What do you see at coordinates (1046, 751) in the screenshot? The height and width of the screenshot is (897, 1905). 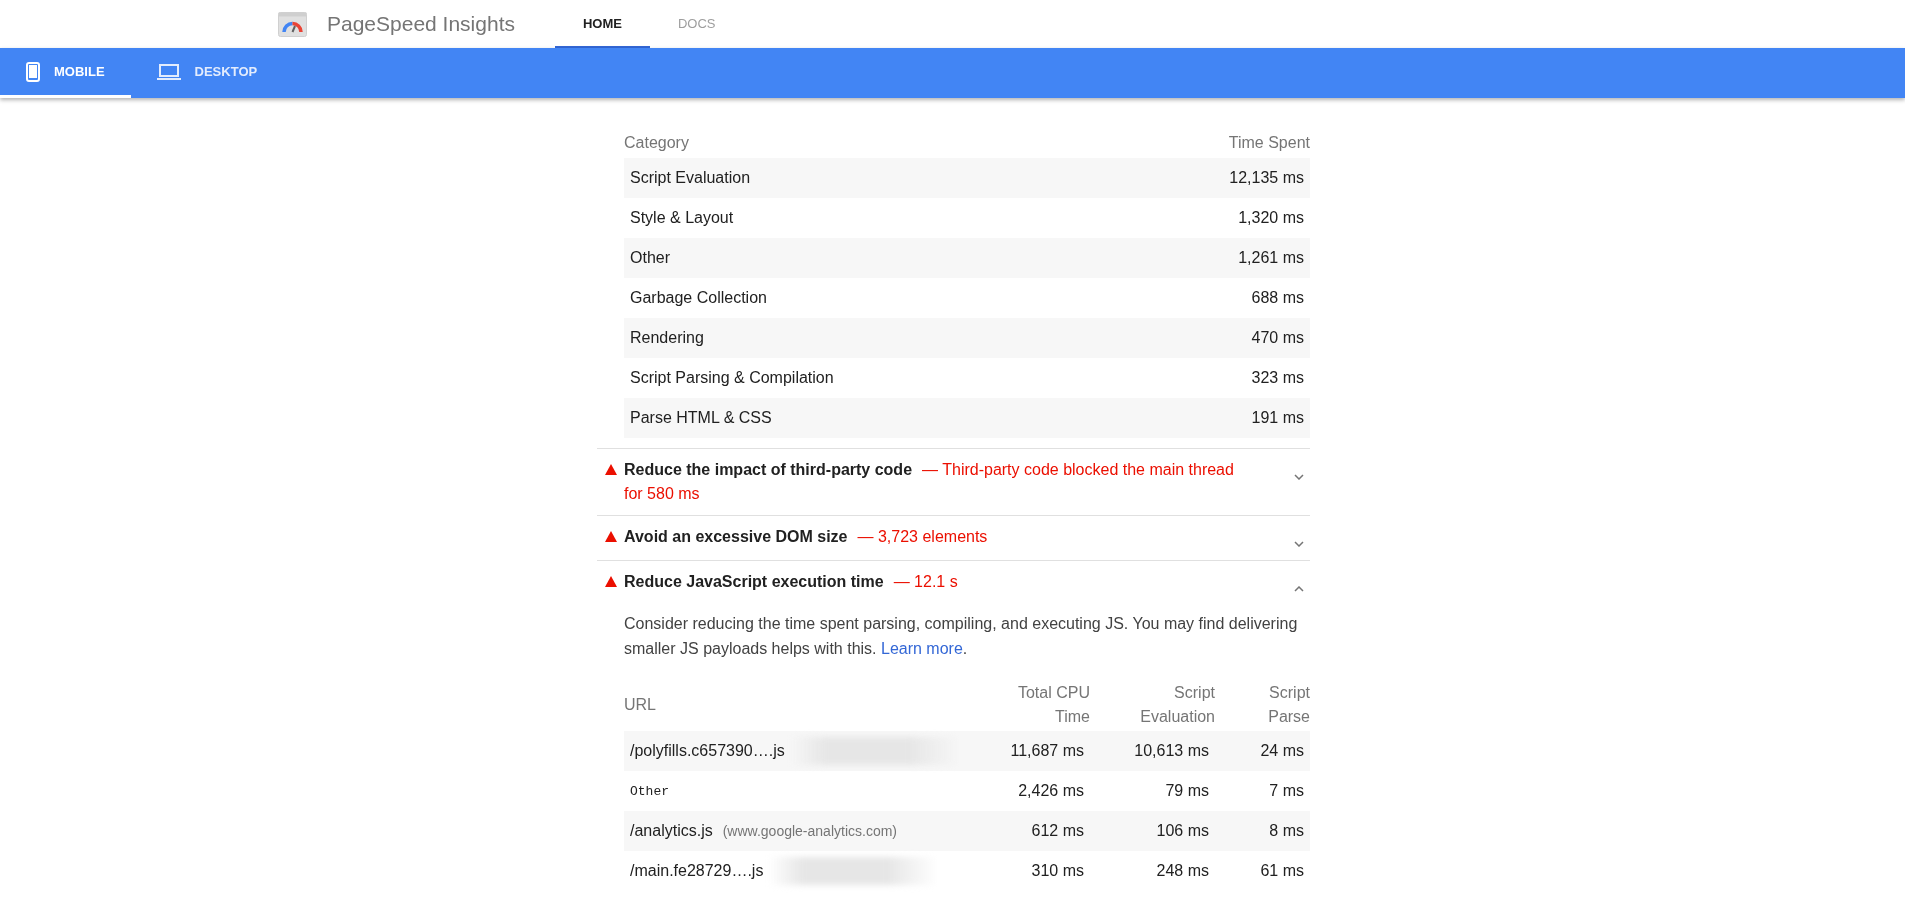 I see `table-cell-text: 11,687 ms` at bounding box center [1046, 751].